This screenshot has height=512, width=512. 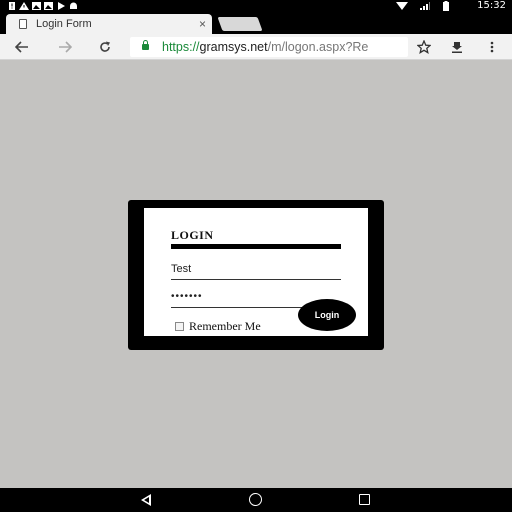 I want to click on reload-icon, so click(x=105, y=46).